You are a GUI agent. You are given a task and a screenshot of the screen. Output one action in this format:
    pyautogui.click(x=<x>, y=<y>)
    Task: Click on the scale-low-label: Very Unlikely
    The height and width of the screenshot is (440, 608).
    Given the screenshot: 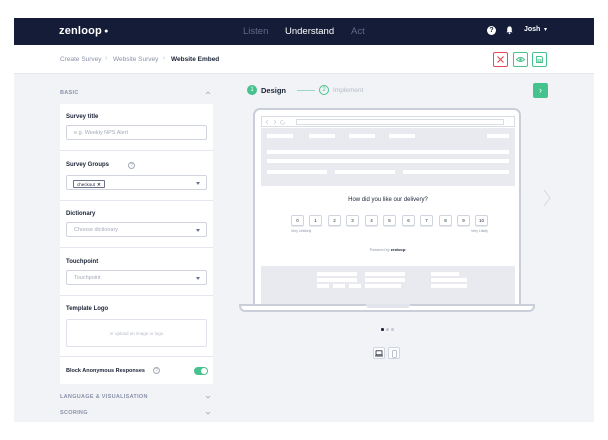 What is the action you would take?
    pyautogui.click(x=301, y=231)
    